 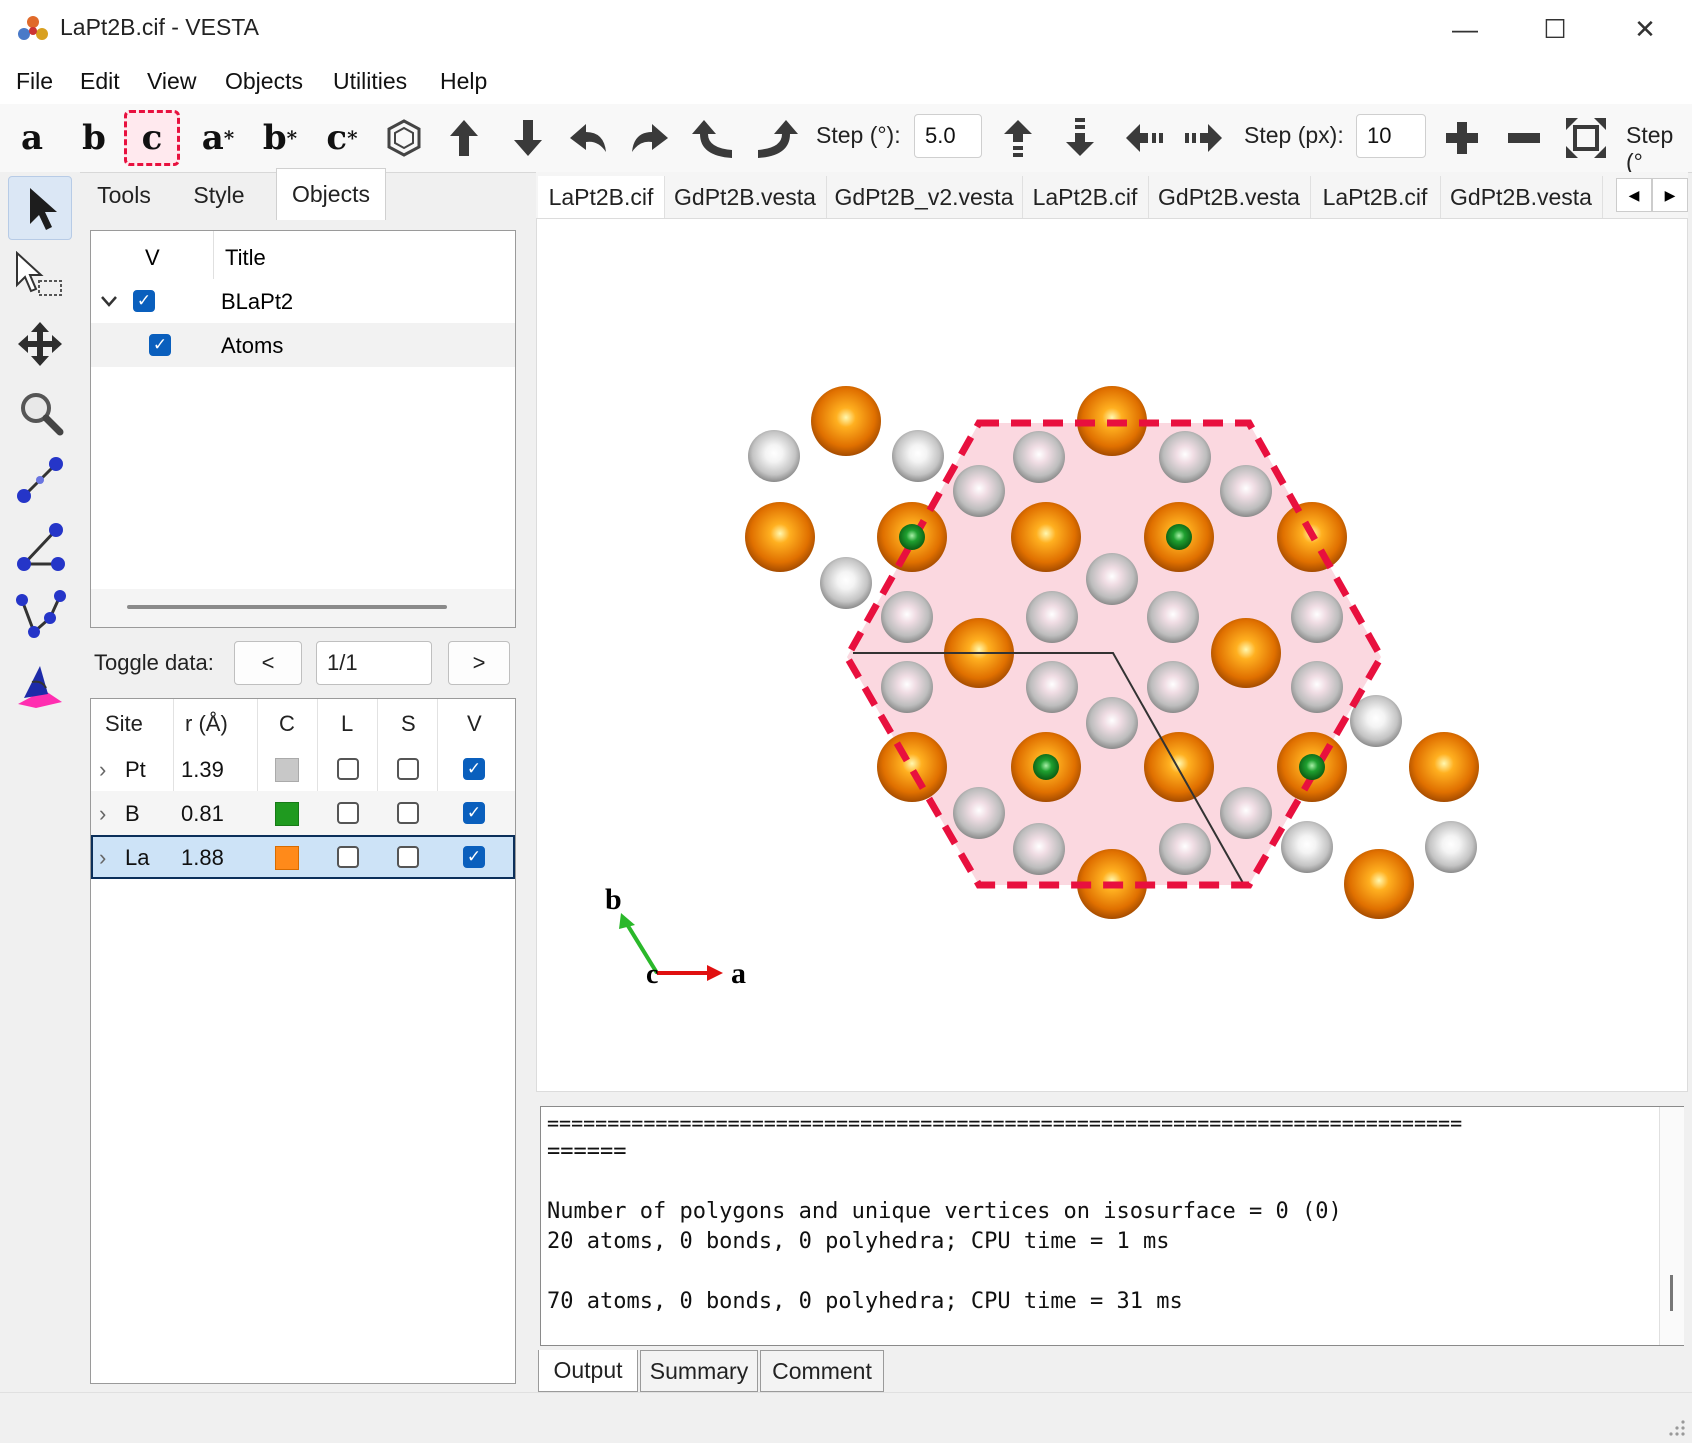 What do you see at coordinates (34, 81) in the screenshot?
I see `menu-file: File` at bounding box center [34, 81].